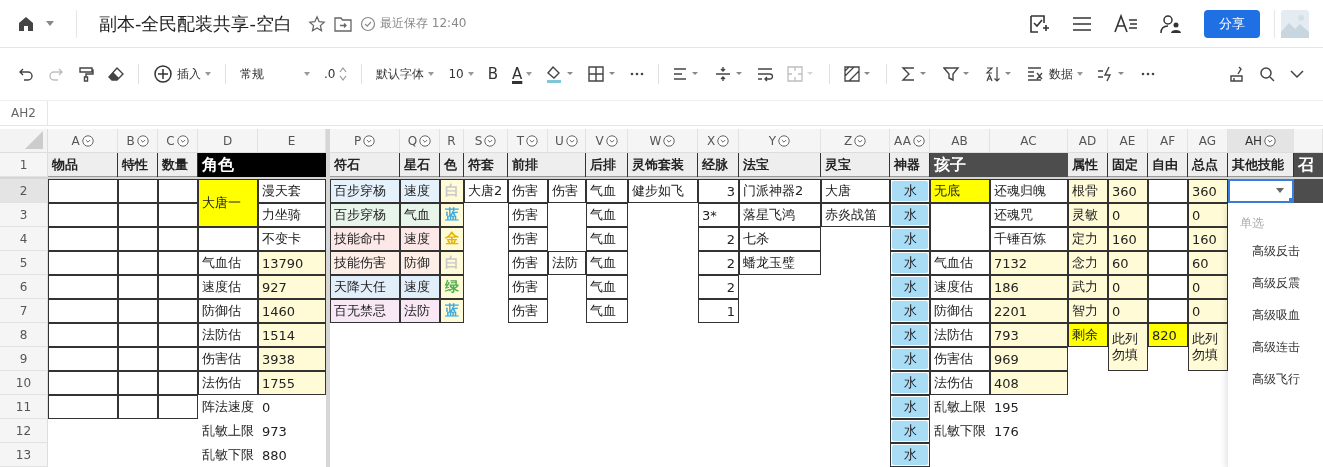 This screenshot has height=467, width=1323. What do you see at coordinates (1237, 74) in the screenshot?
I see `clear-format-icon` at bounding box center [1237, 74].